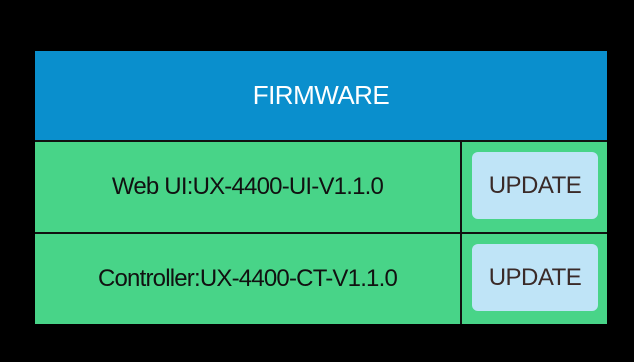 This screenshot has width=634, height=362. Describe the element at coordinates (535, 277) in the screenshot. I see `update-controller-button: UPDATE` at that location.